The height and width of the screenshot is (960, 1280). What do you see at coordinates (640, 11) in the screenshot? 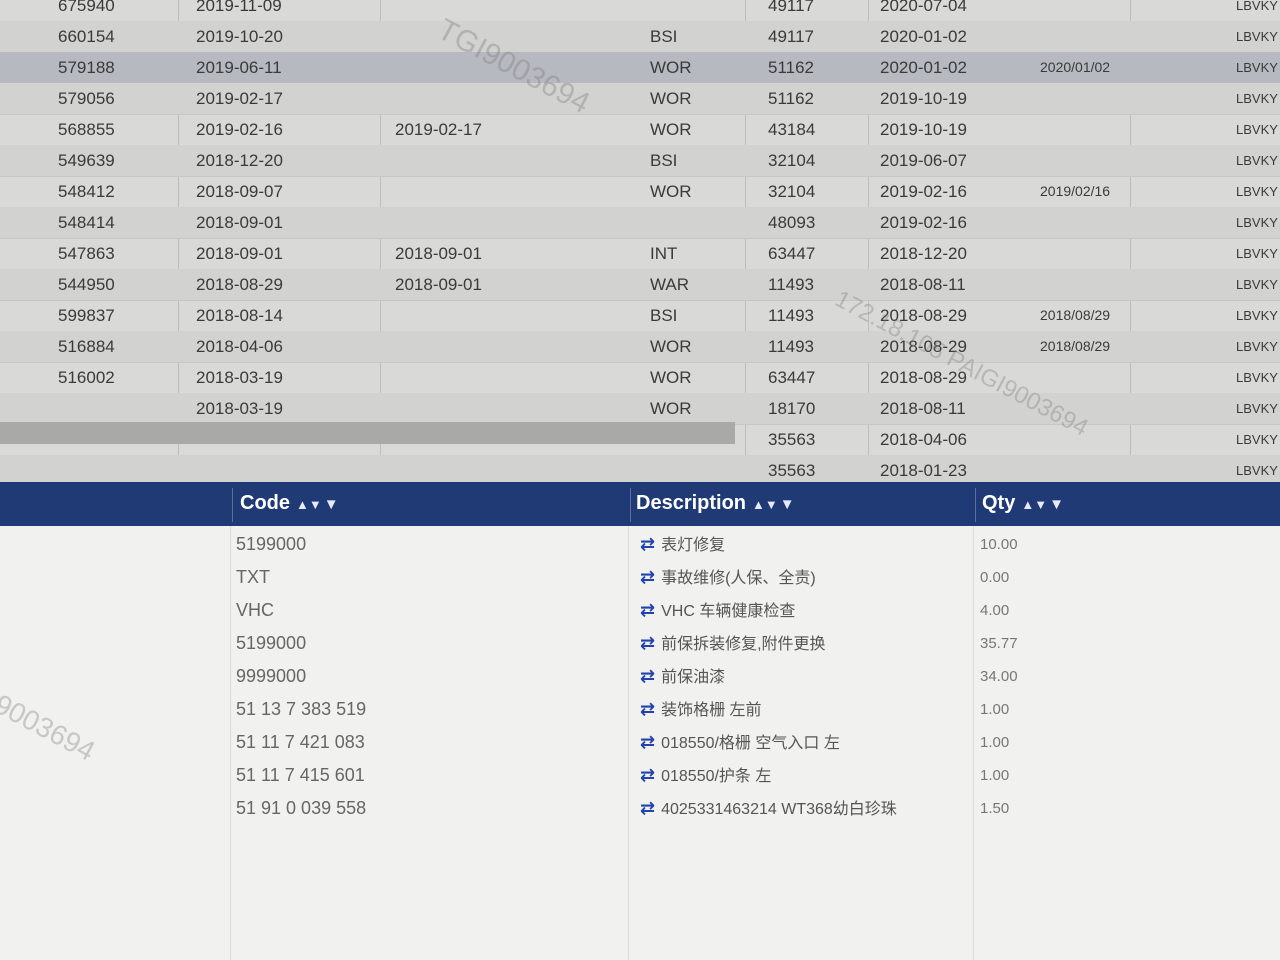
I see `table-row: 675940 2019-11-09 49117 2020-07-04 LBVKY` at bounding box center [640, 11].